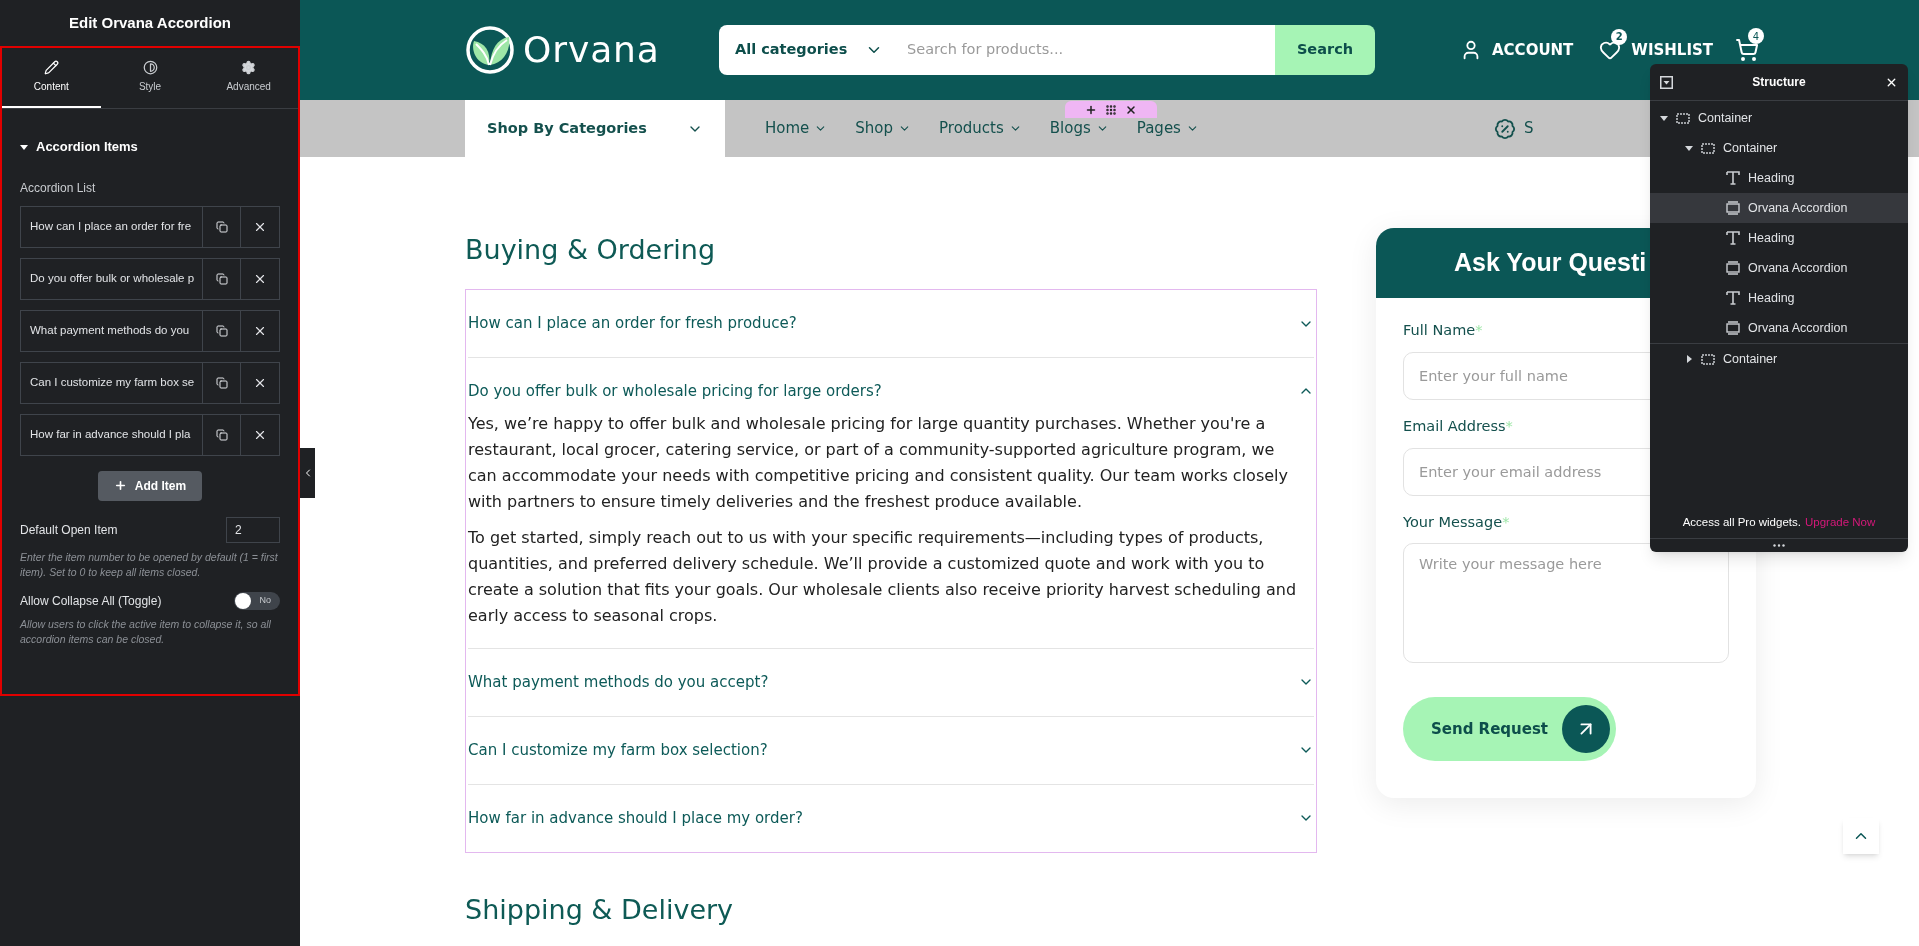  Describe the element at coordinates (51, 78) in the screenshot. I see `panel-tab: Content` at that location.